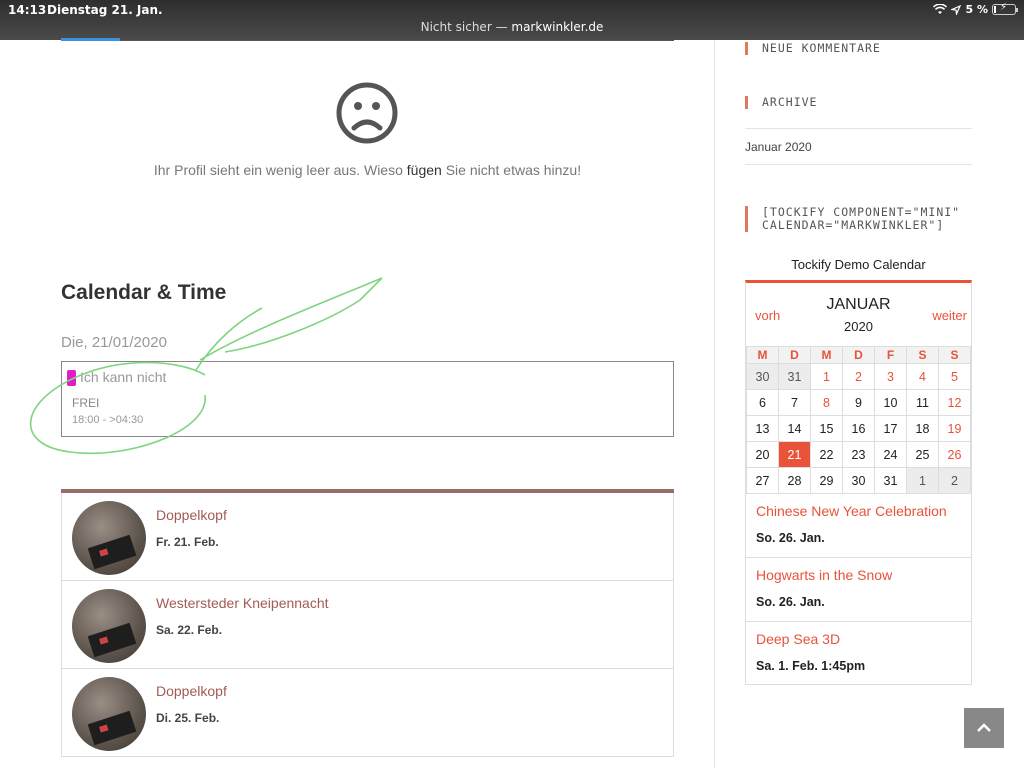  Describe the element at coordinates (954, 428) in the screenshot. I see `calendar-day: 19` at that location.